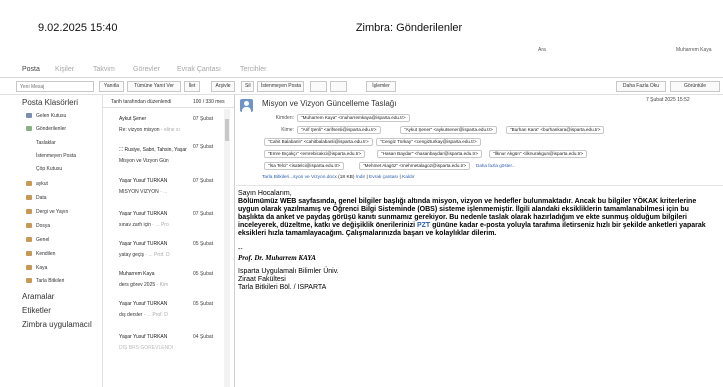 Image resolution: width=723 pixels, height=387 pixels. I want to click on tab-calendar: Takvim, so click(104, 69).